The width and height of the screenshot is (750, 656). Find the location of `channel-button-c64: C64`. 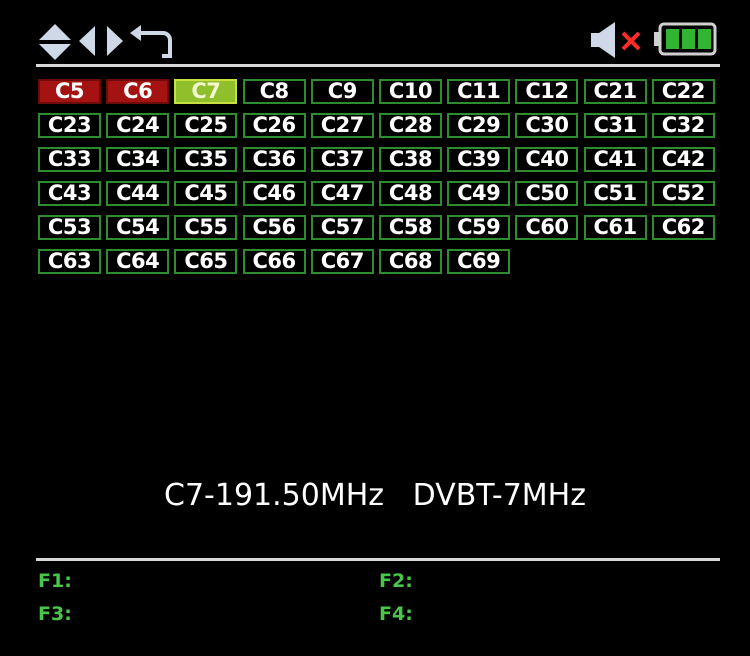

channel-button-c64: C64 is located at coordinates (138, 261).